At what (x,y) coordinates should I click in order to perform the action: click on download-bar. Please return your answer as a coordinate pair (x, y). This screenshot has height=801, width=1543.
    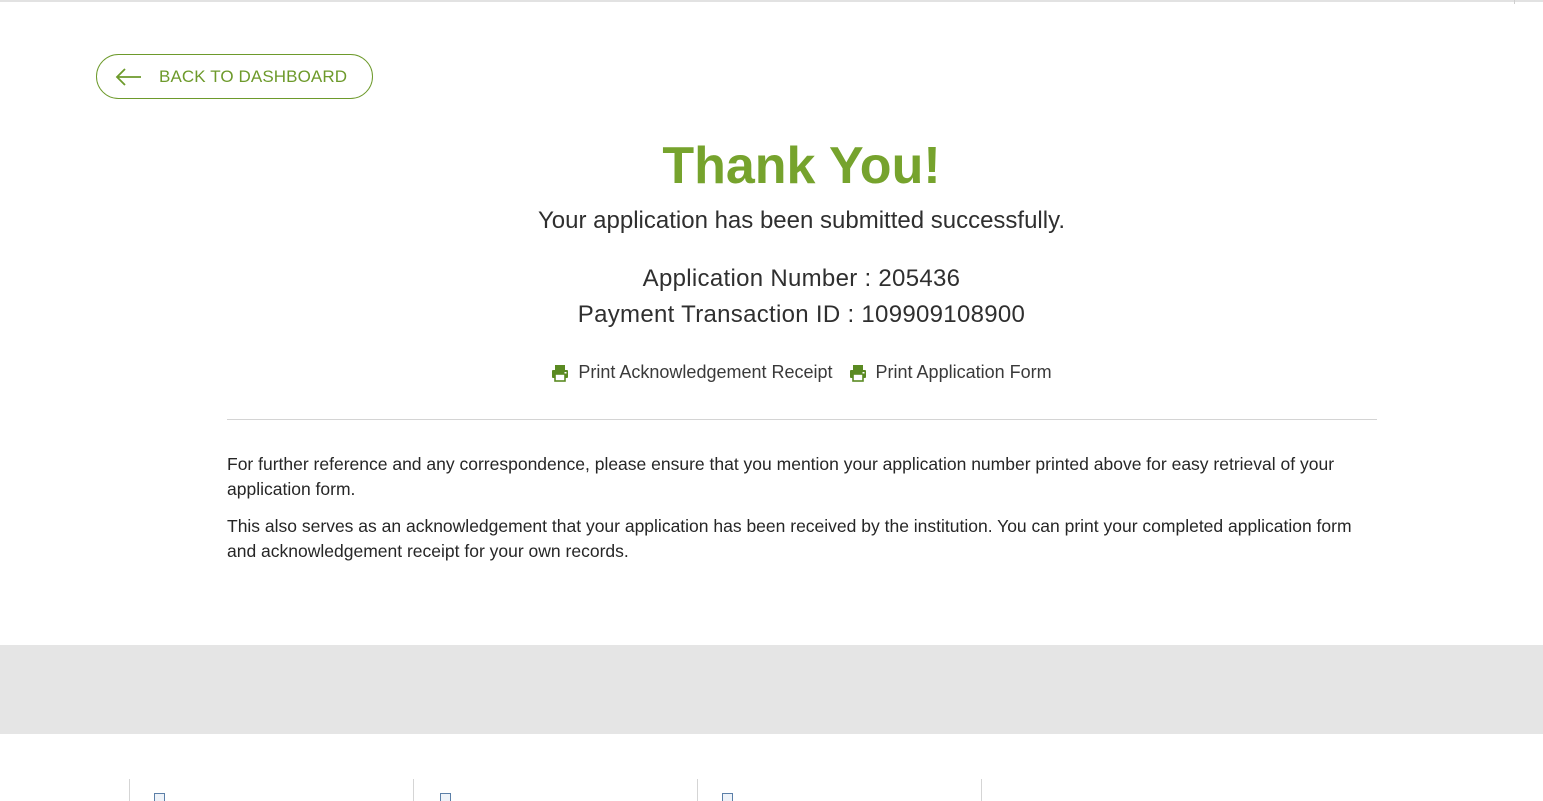
    Looking at the image, I should click on (771, 790).